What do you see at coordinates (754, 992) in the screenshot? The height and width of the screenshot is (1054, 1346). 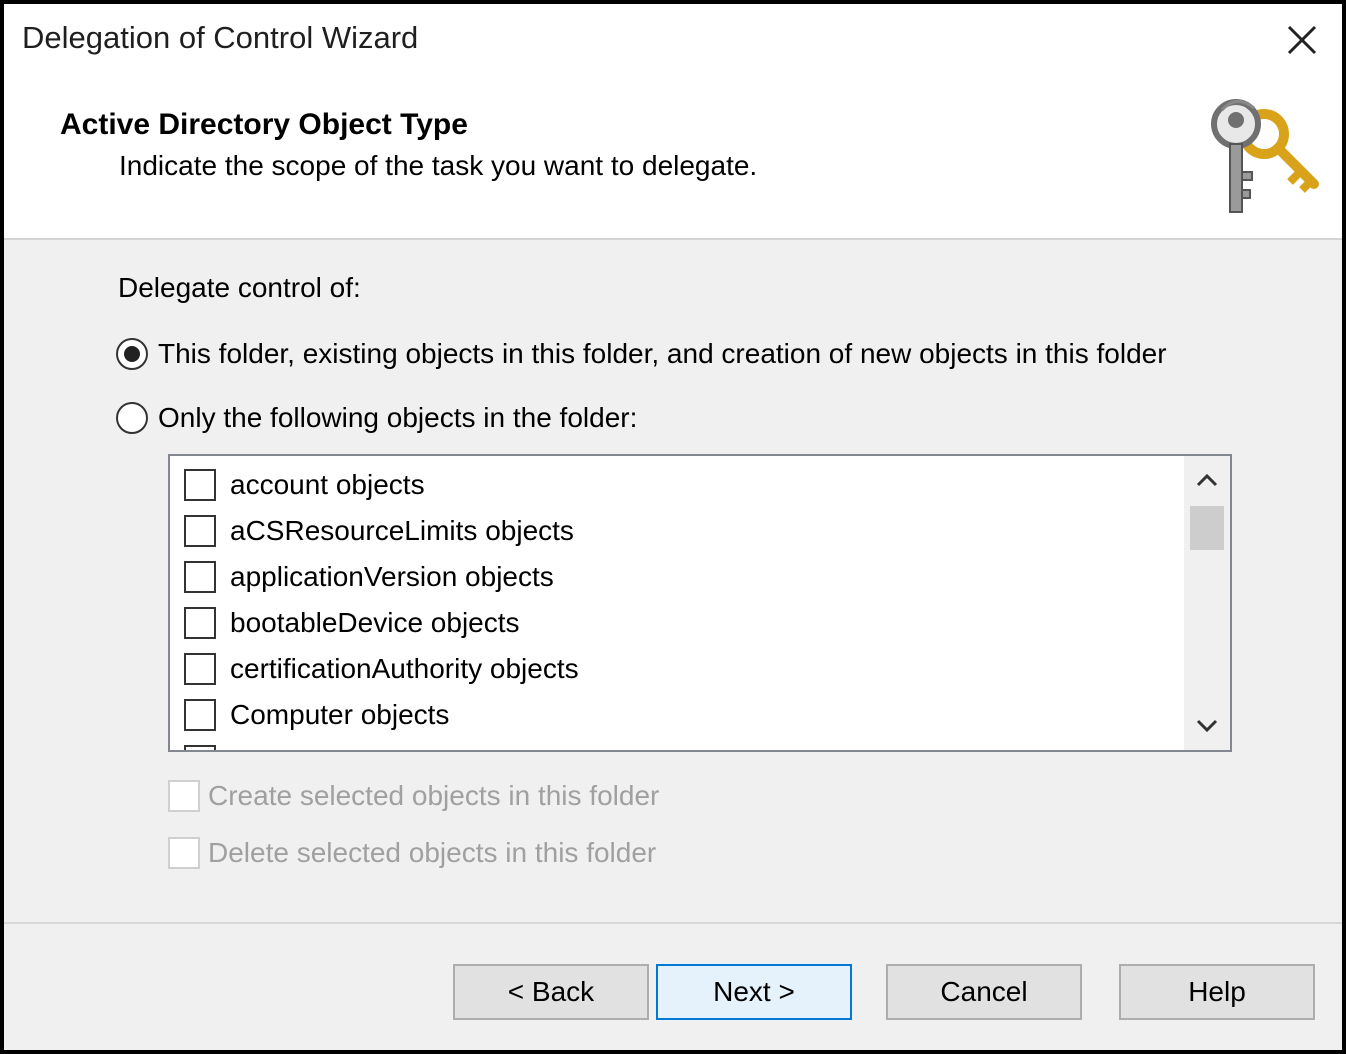 I see `next-button: Next >` at bounding box center [754, 992].